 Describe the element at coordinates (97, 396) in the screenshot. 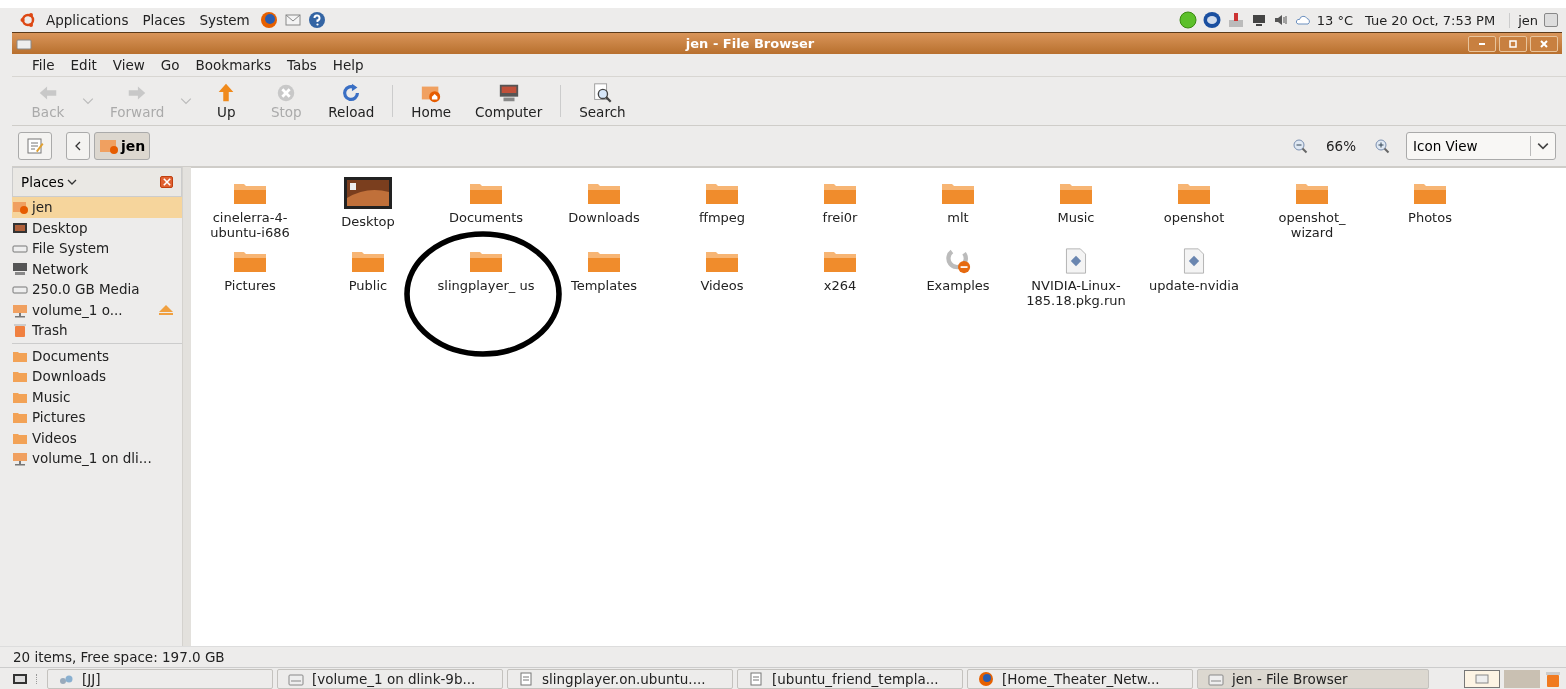

I see `sidebar-item: Music` at that location.